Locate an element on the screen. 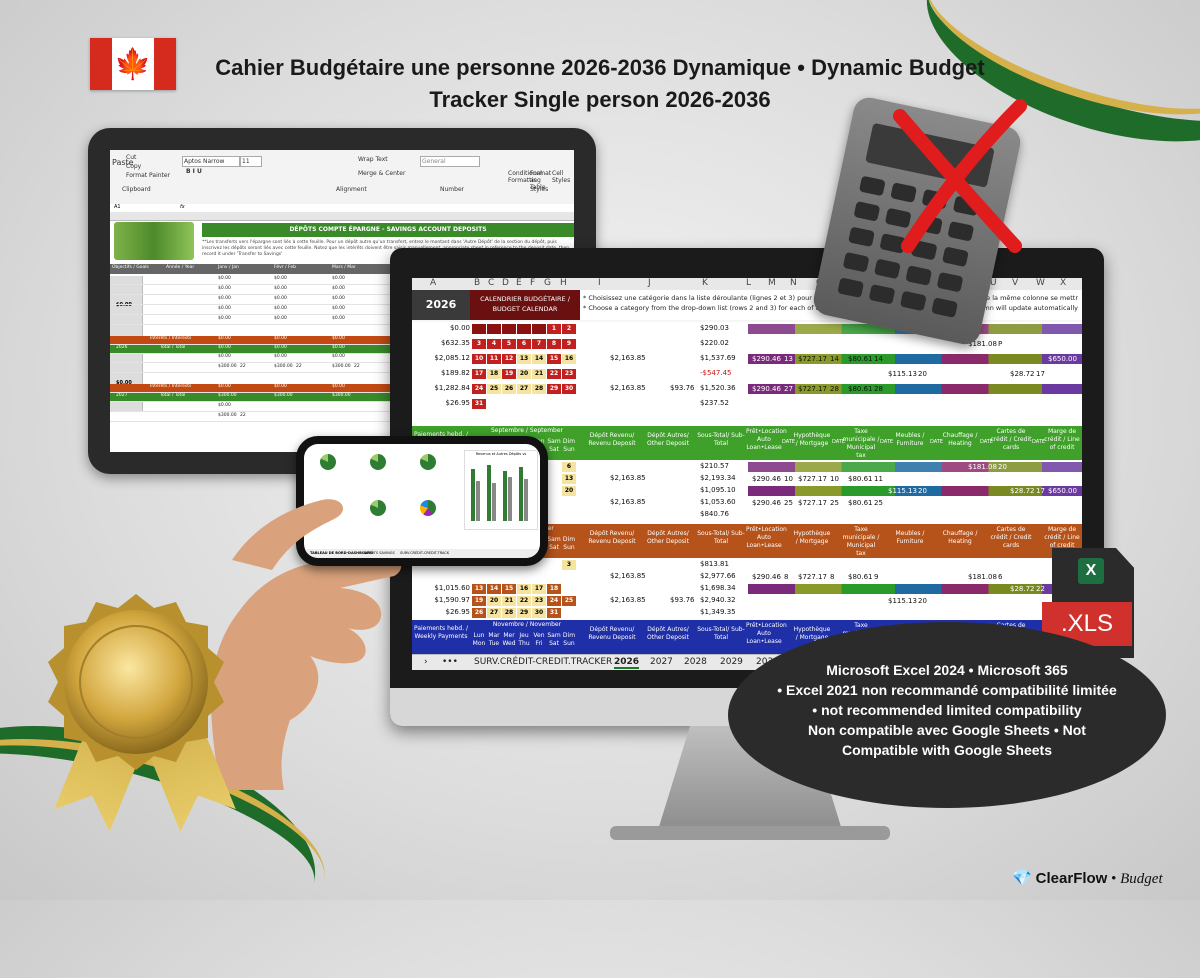  copy-button: Copy is located at coordinates (133, 166).